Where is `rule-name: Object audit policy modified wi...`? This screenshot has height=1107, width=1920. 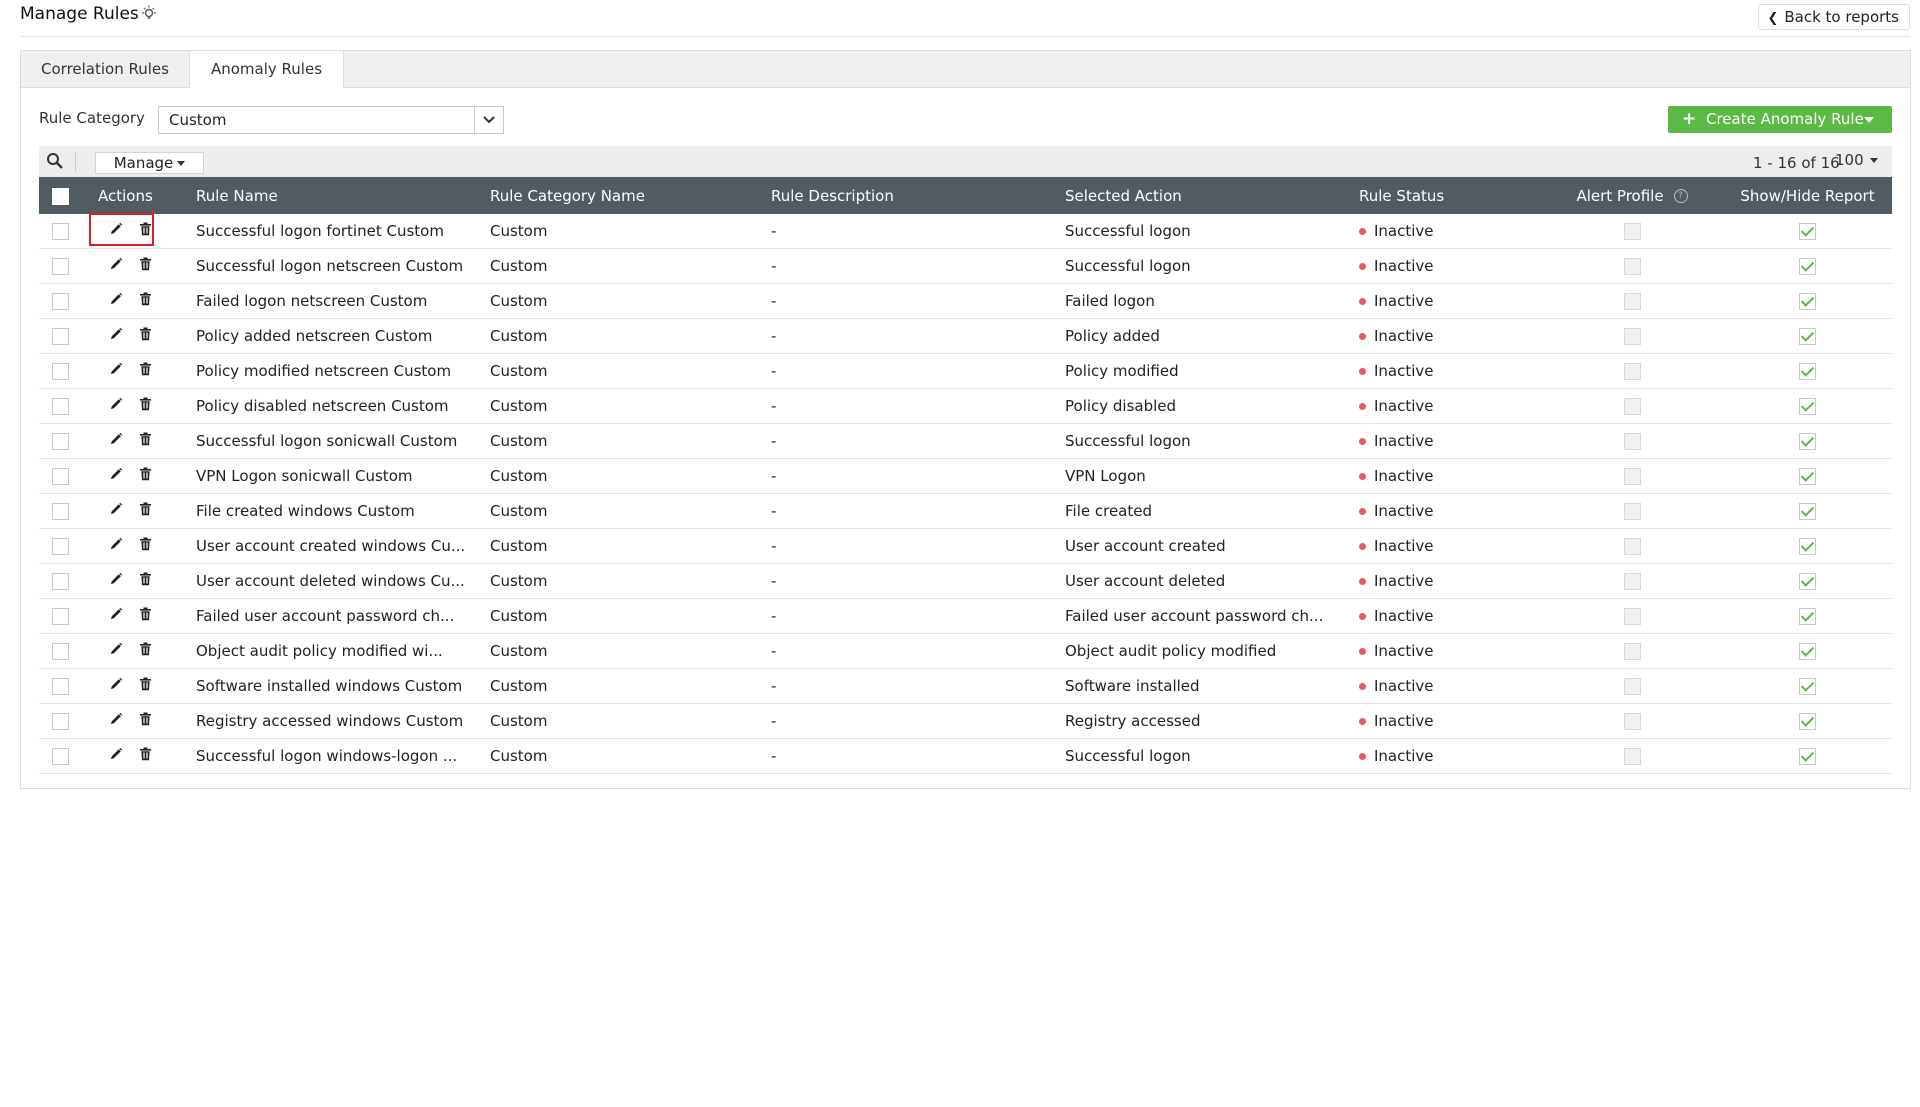
rule-name: Object audit policy modified wi... is located at coordinates (343, 651).